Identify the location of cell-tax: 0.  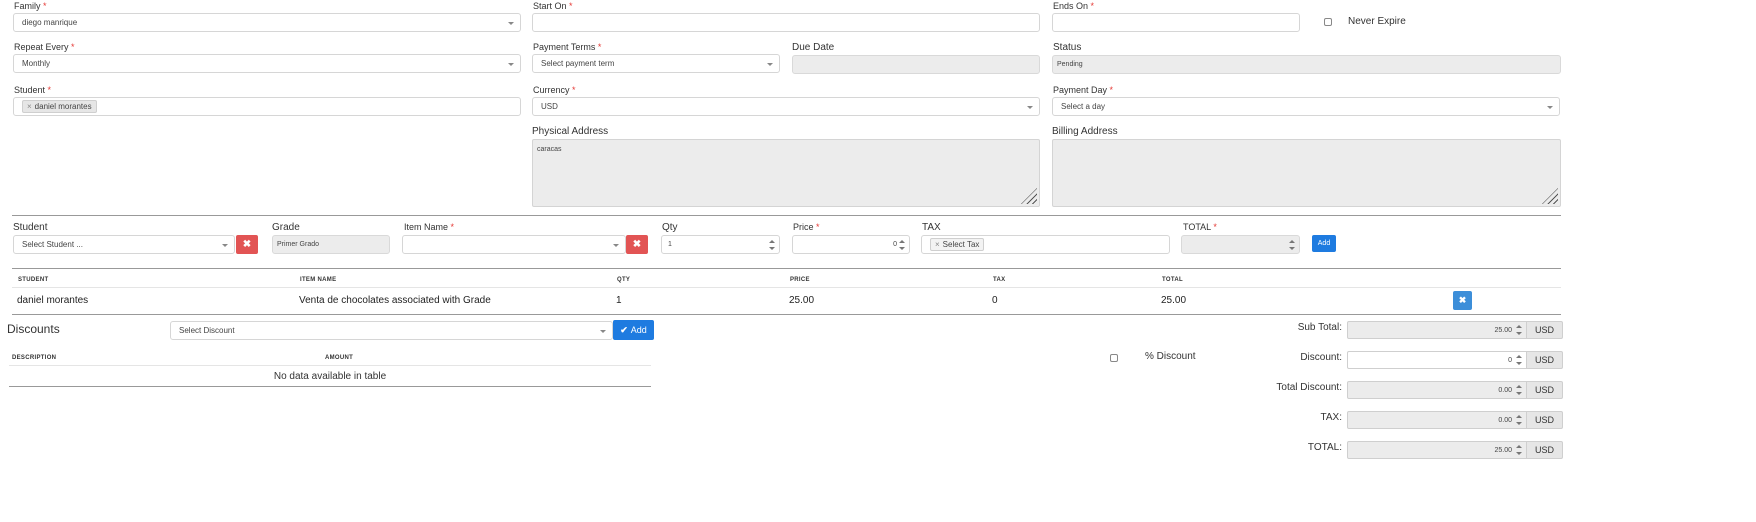
(995, 300).